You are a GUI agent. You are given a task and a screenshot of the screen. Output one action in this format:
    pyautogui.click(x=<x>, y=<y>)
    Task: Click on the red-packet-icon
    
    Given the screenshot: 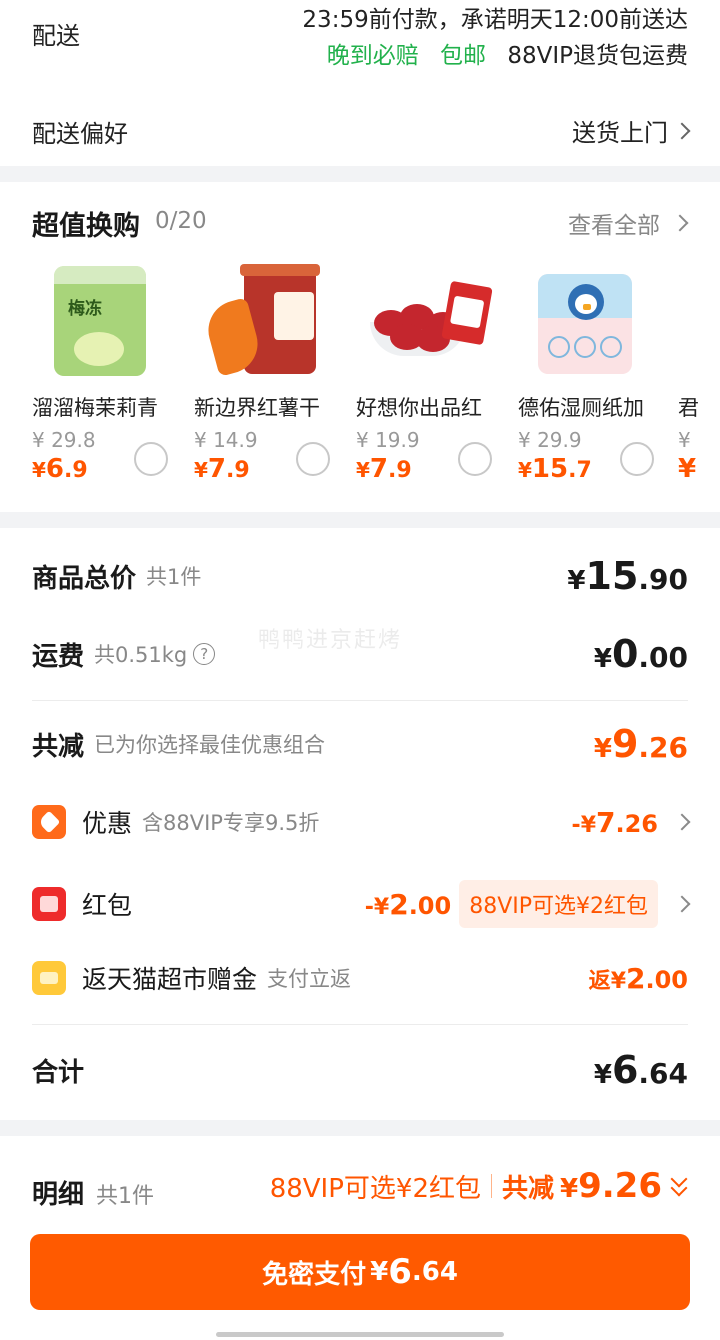 What is the action you would take?
    pyautogui.click(x=49, y=904)
    